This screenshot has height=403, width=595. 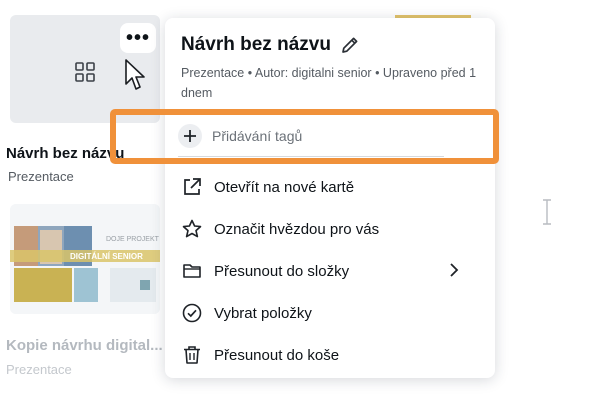 I want to click on thumbnail-text-2: DIGITÁLNÍ SENIOR, so click(x=106, y=256).